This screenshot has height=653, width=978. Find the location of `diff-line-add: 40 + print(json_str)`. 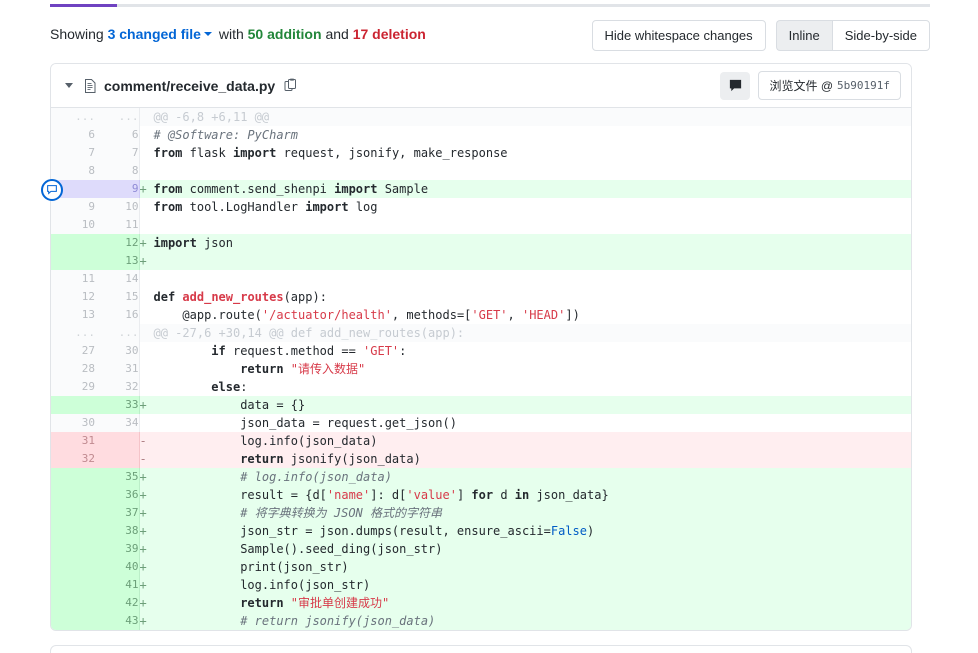

diff-line-add: 40 + print(json_str) is located at coordinates (481, 567).